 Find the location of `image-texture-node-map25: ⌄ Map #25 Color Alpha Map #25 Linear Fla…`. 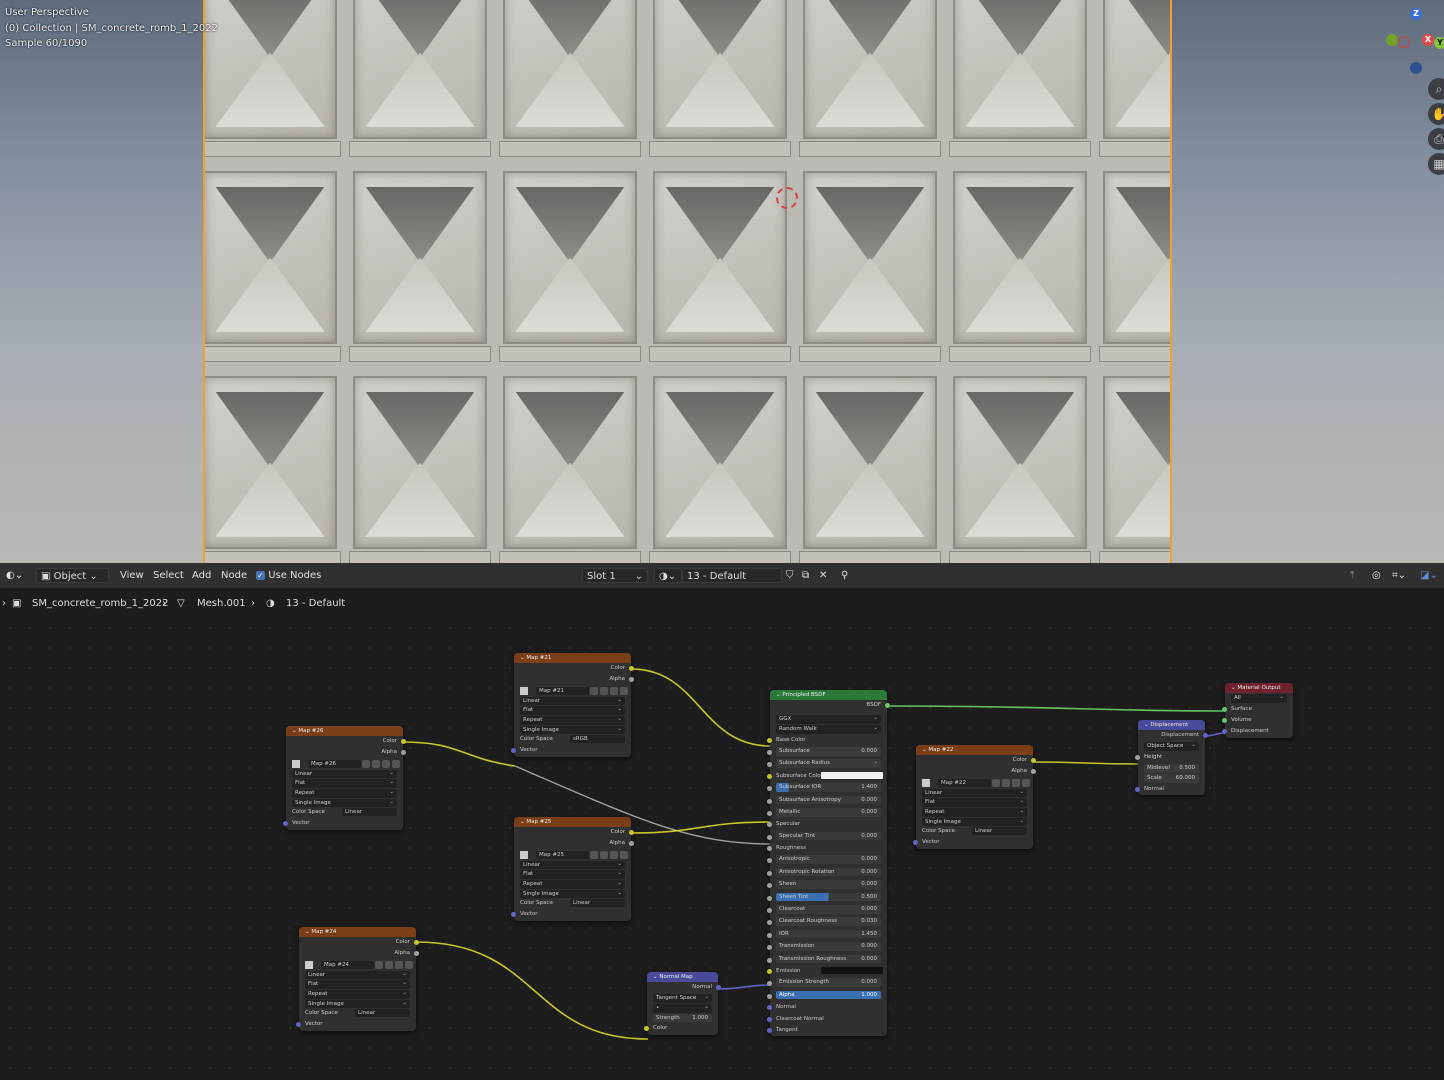

image-texture-node-map25: ⌄ Map #25 Color Alpha Map #25 Linear Fla… is located at coordinates (572, 869).